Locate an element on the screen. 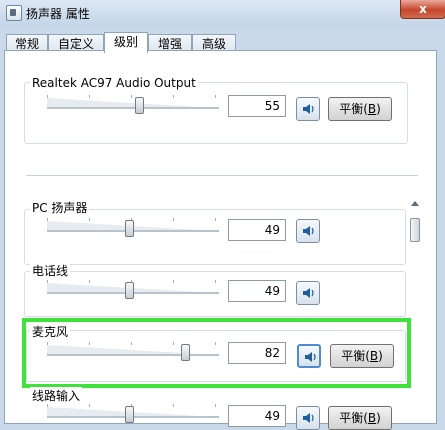 The height and width of the screenshot is (430, 445). phone-line-mute-button is located at coordinates (308, 293).